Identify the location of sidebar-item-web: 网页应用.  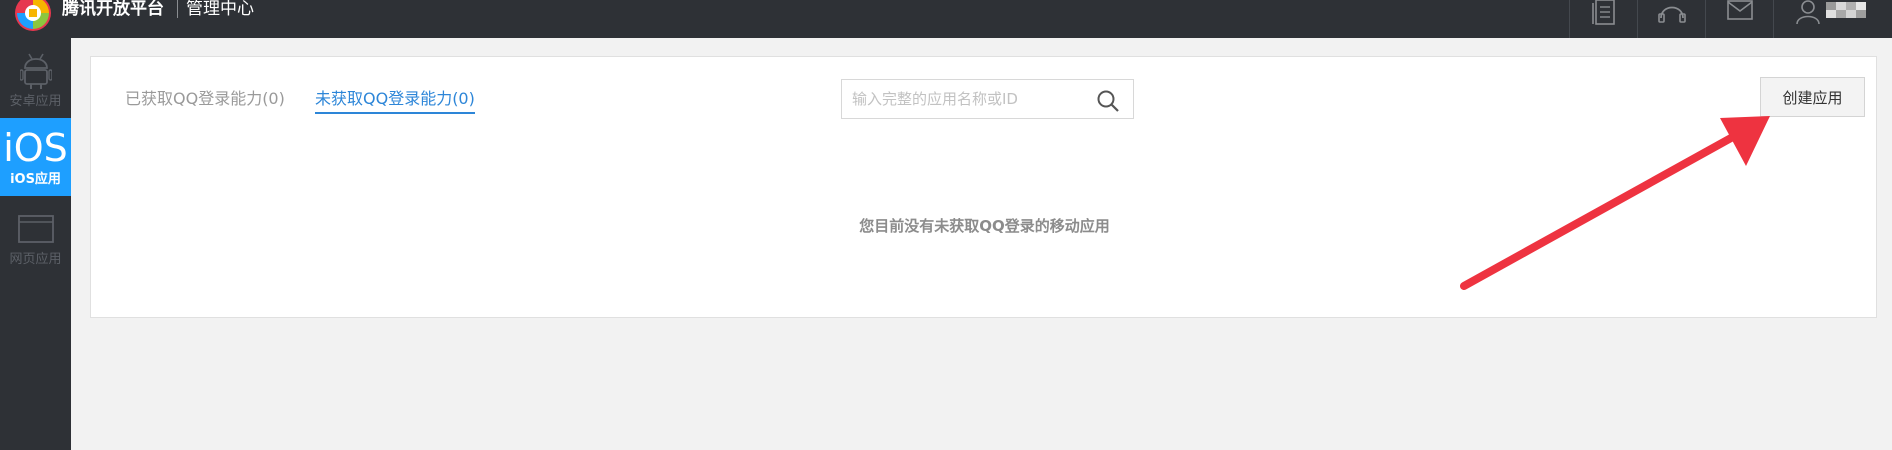
(35, 249).